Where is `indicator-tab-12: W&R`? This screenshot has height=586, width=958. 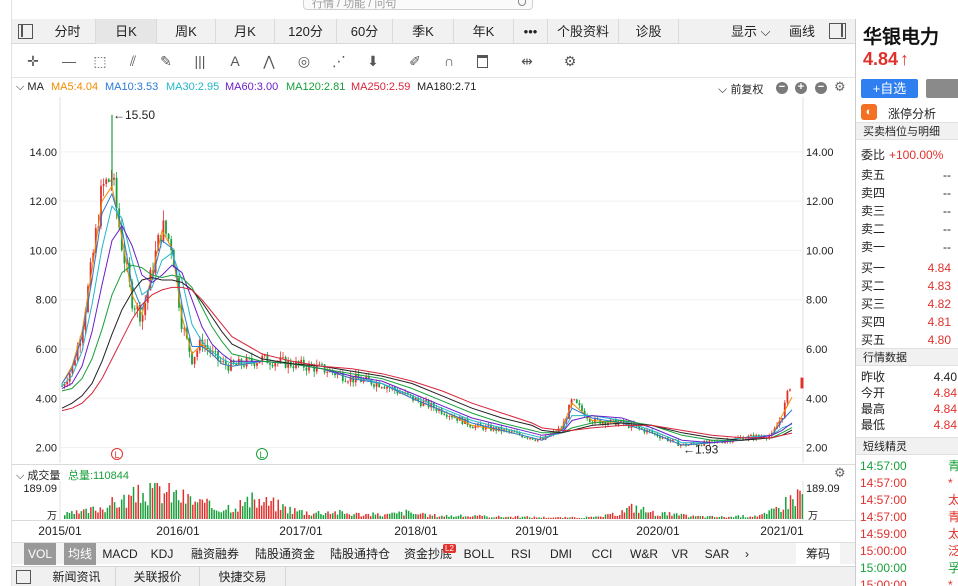 indicator-tab-12: W&R is located at coordinates (644, 554).